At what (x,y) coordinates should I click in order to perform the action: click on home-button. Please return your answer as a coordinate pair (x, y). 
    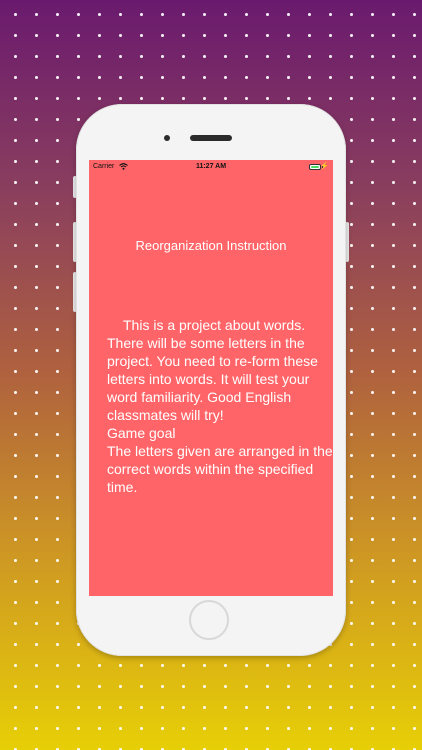
    Looking at the image, I should click on (209, 620).